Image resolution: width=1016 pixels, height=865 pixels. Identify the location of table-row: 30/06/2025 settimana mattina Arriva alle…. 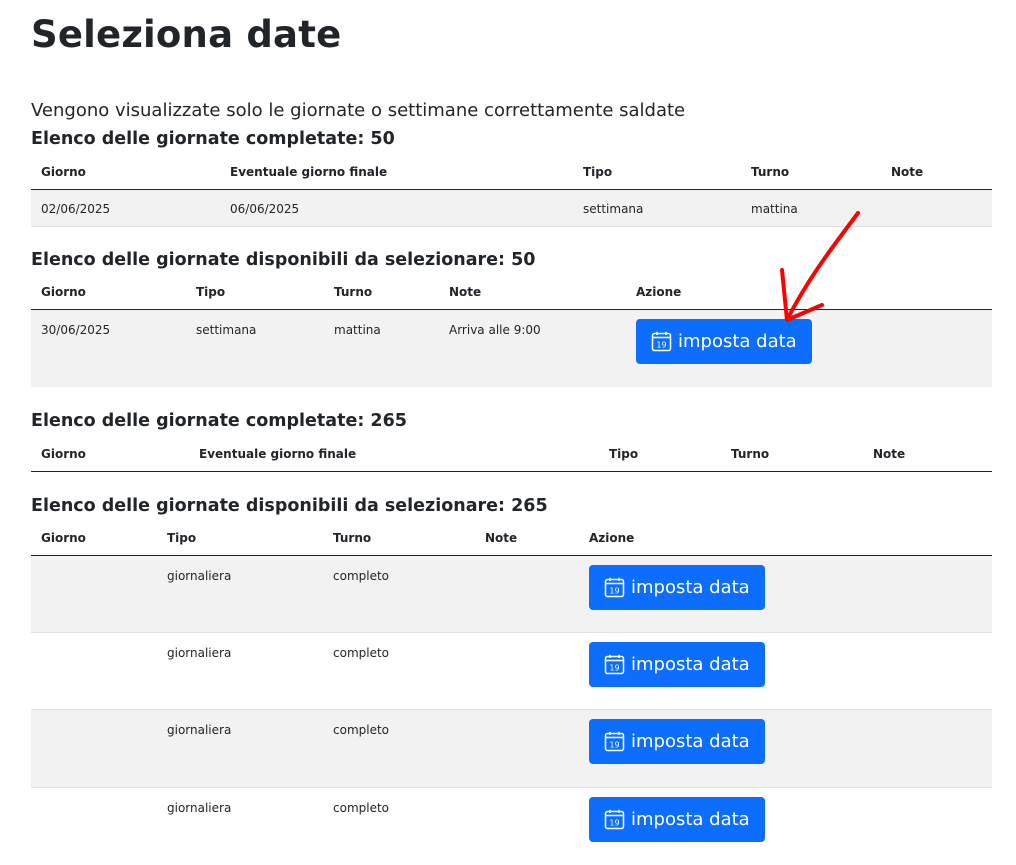
(511, 348).